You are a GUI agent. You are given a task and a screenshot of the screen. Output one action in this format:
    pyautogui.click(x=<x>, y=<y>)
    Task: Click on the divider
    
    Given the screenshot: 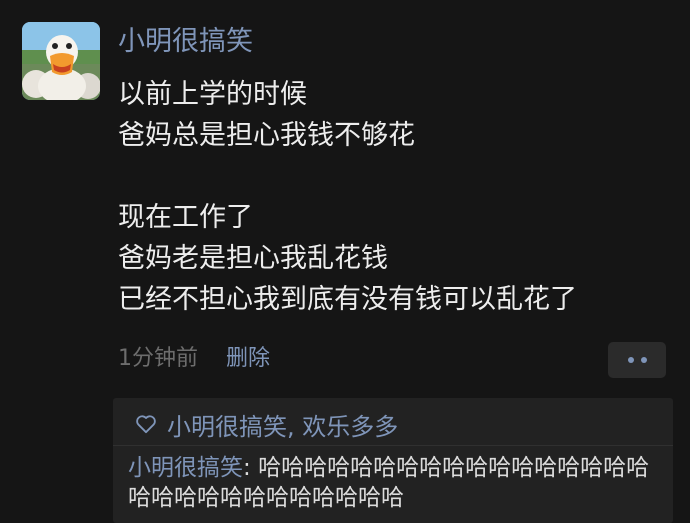 What is the action you would take?
    pyautogui.click(x=393, y=445)
    